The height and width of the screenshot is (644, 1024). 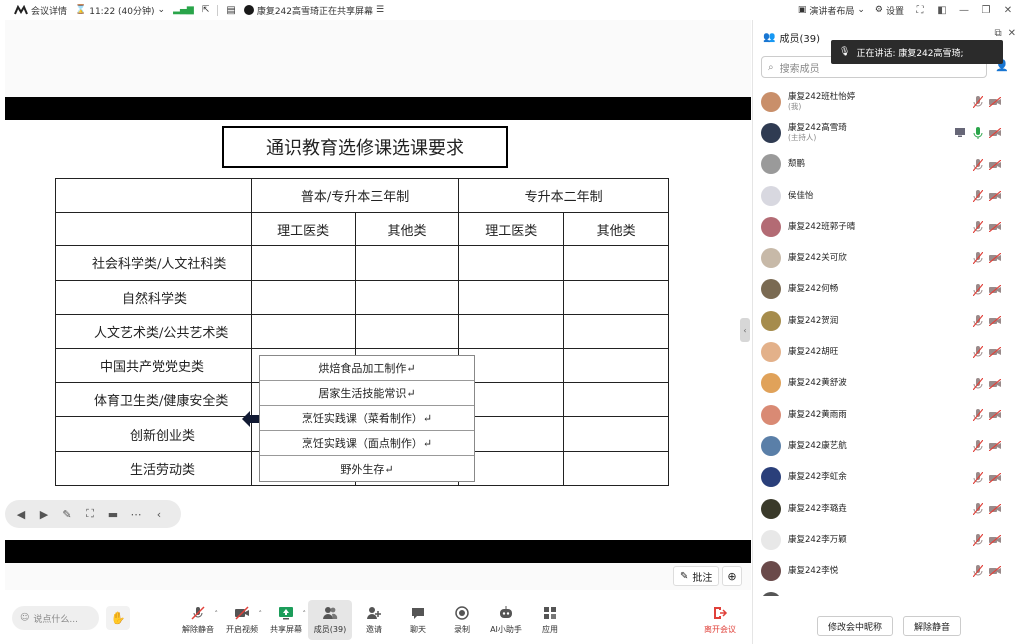 I want to click on member-row: 康复242潘宏郁, so click(x=888, y=591).